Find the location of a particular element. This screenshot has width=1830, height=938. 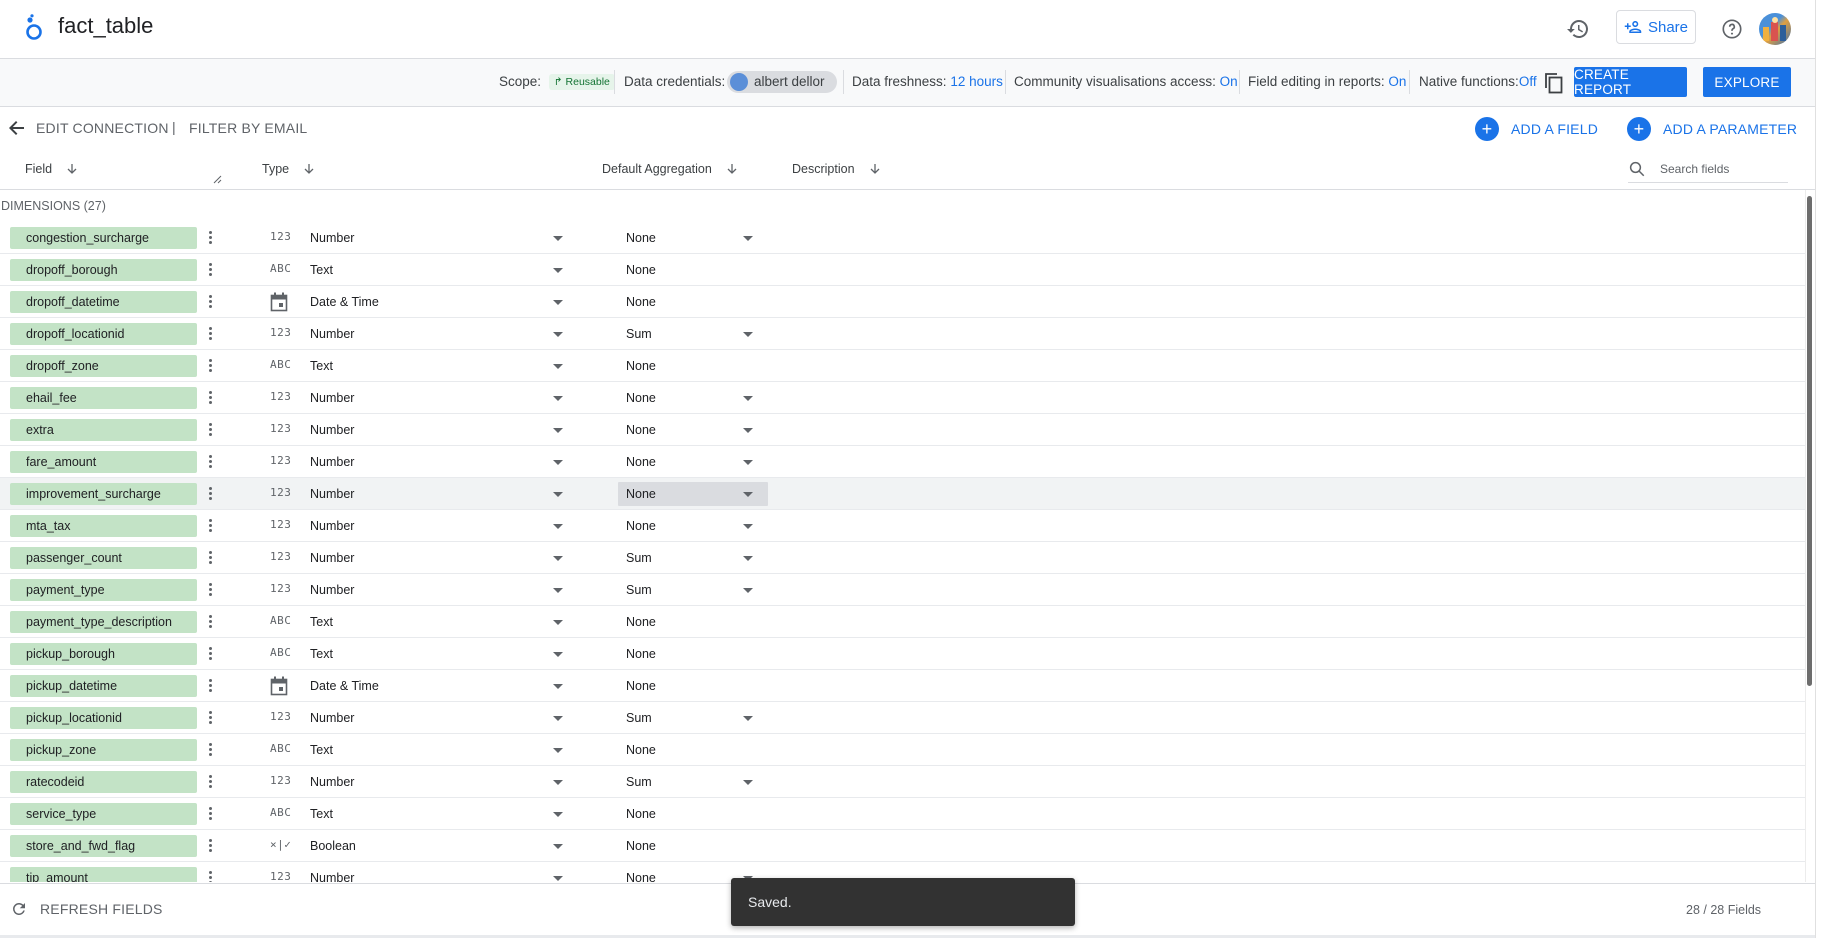

column-header-type: Type is located at coordinates (288, 169).